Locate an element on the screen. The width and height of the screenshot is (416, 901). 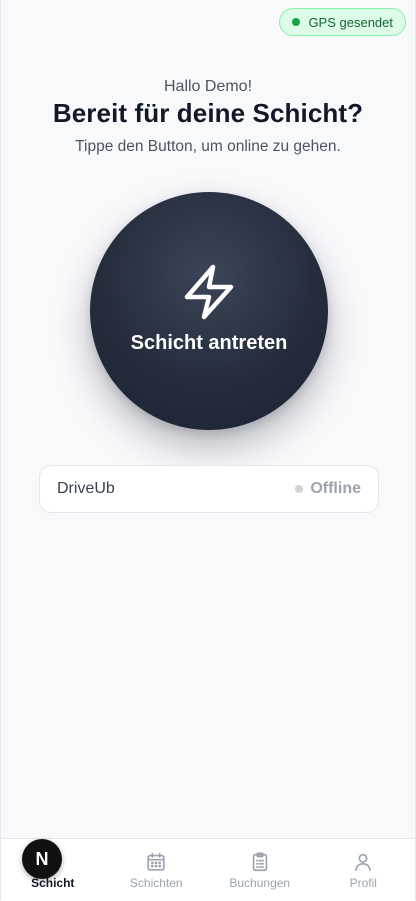
nav-item-profil: Profil is located at coordinates (364, 870).